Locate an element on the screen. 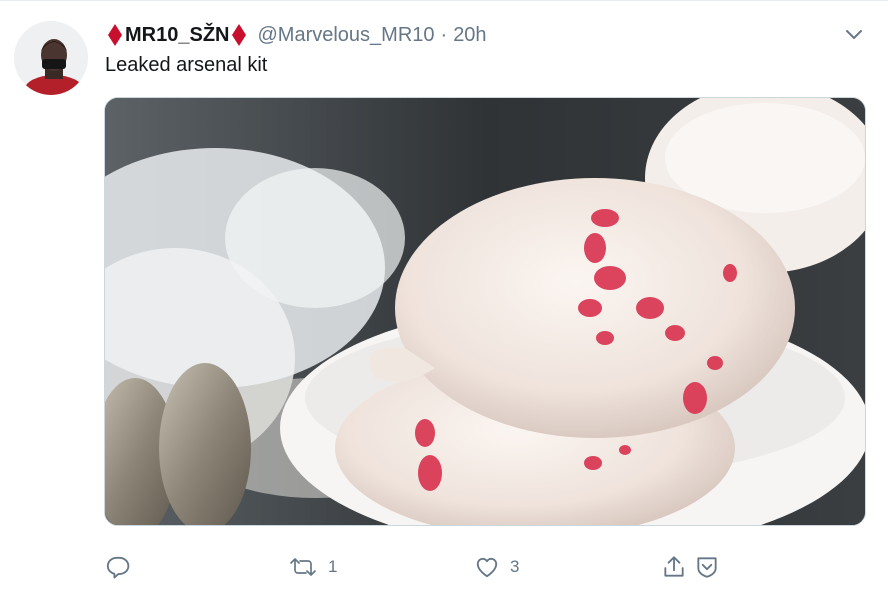 The height and width of the screenshot is (595, 888). chevron-down-icon is located at coordinates (854, 34).